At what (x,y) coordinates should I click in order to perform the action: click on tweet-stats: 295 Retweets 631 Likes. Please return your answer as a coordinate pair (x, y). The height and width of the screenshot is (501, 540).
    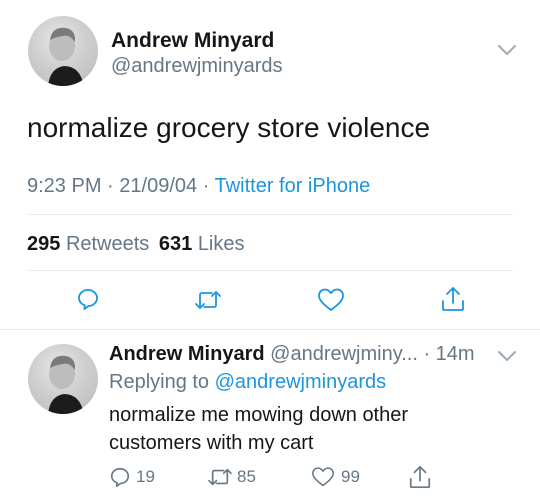
    Looking at the image, I should click on (136, 244).